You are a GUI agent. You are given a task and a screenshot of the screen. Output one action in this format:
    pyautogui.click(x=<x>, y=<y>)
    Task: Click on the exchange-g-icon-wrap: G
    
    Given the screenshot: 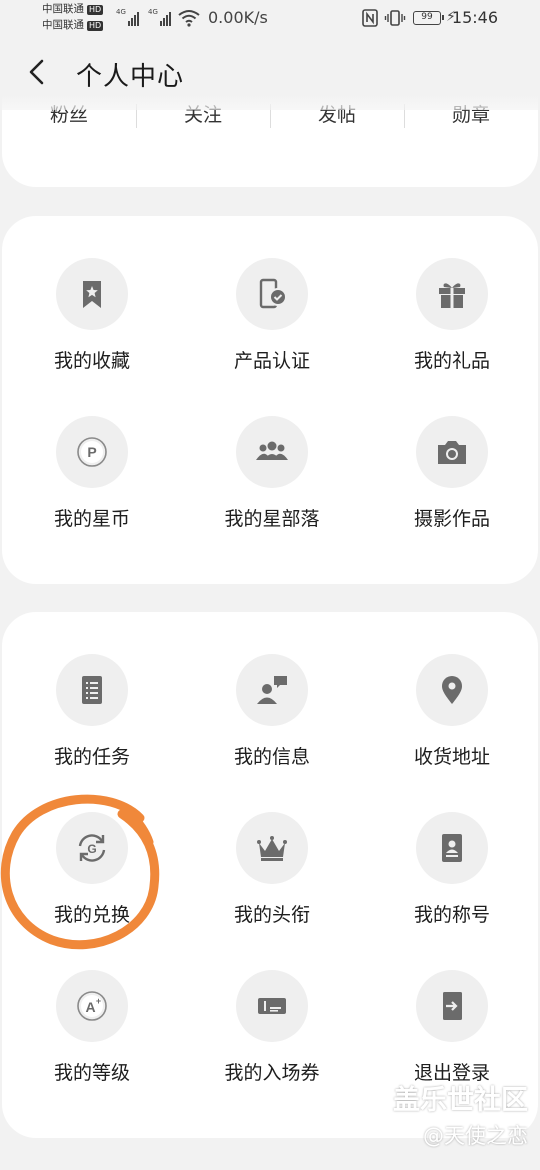 What is the action you would take?
    pyautogui.click(x=92, y=848)
    